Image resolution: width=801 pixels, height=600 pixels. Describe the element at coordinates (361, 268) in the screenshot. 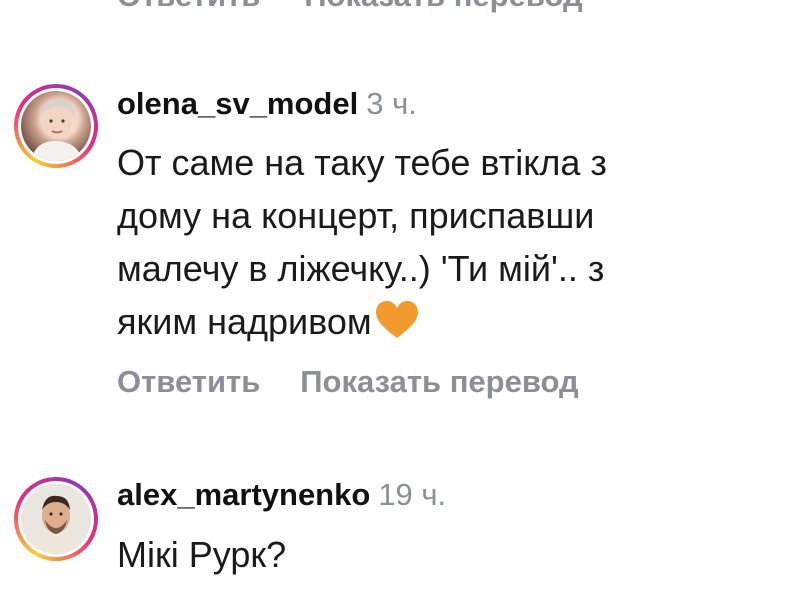

I see `comment-line: малечу в ліжечку..) 'Ти мій'.. з` at that location.